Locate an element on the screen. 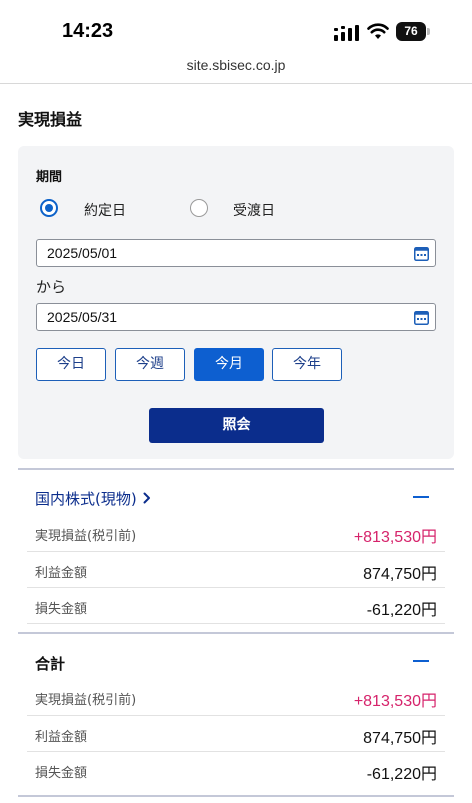 This screenshot has height=803, width=472. date-to-value: 2025/05/31 is located at coordinates (82, 317).